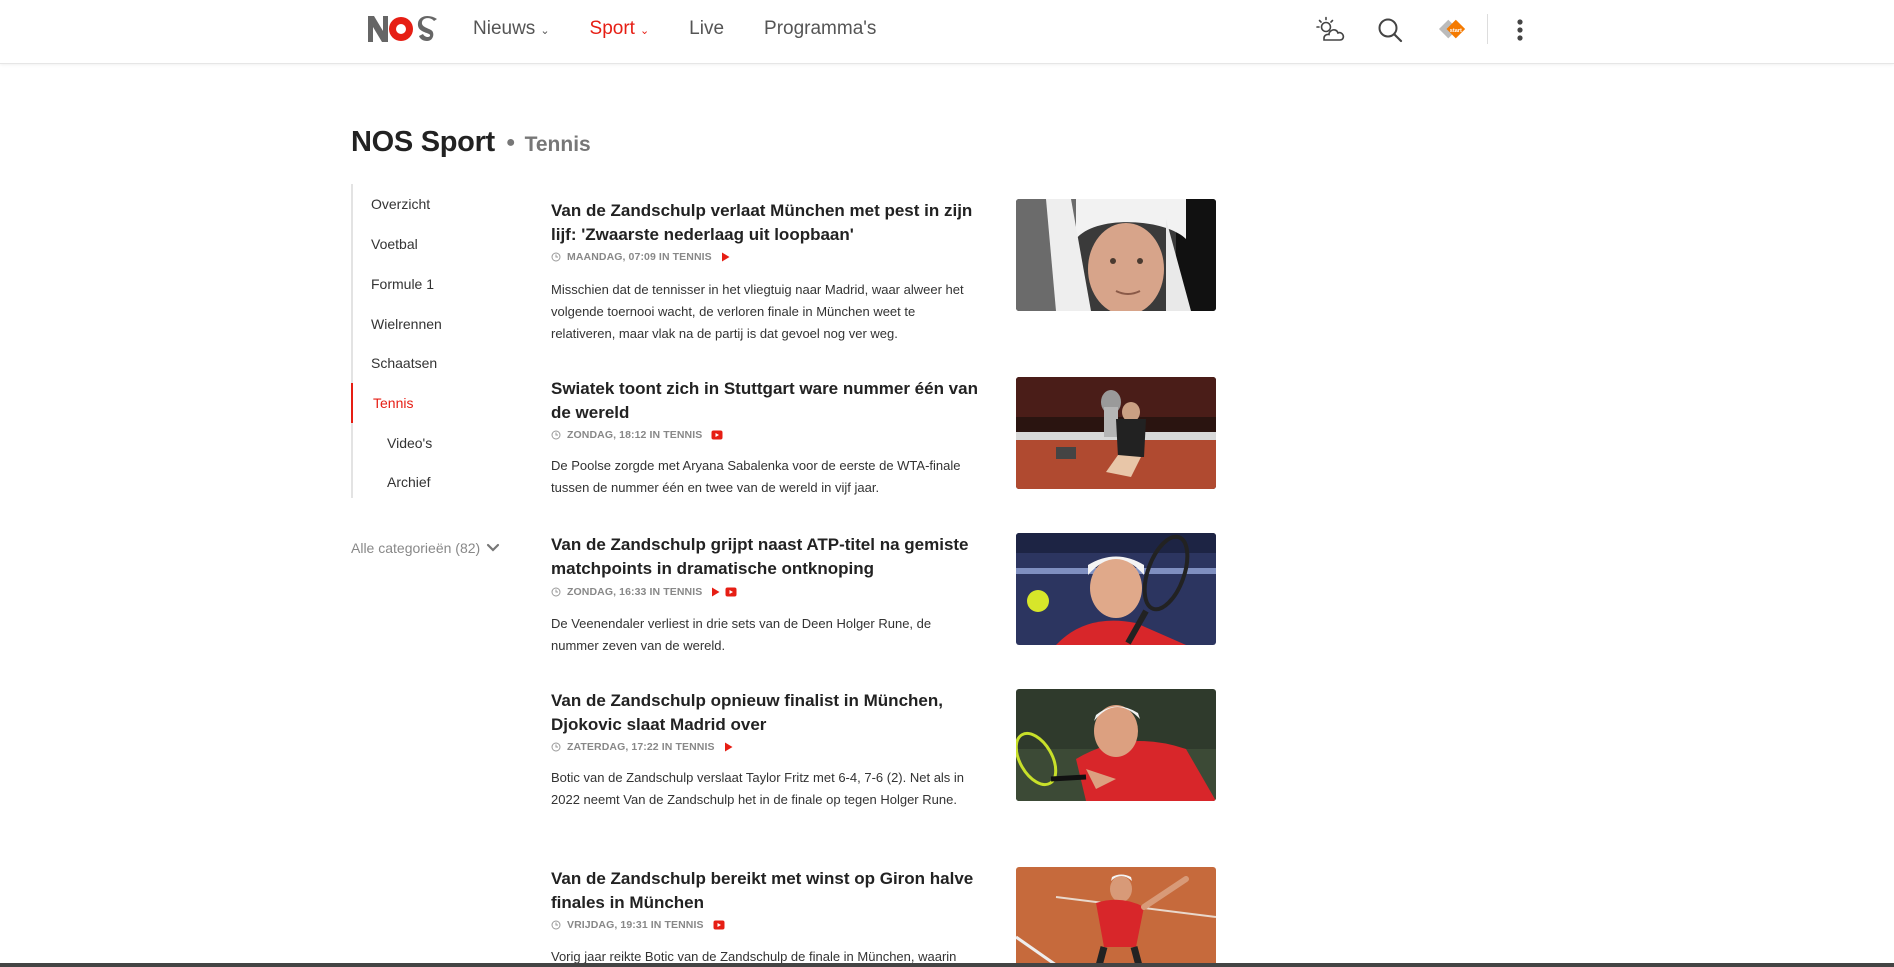  I want to click on article-meta: ZONDAG, 16:33 IN TENNIS, so click(644, 592).